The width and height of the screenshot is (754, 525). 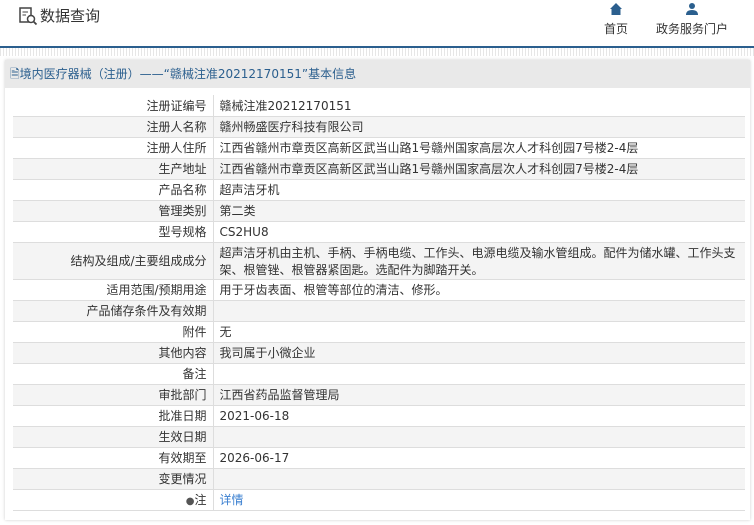 I want to click on row-value: 详情, so click(x=479, y=500).